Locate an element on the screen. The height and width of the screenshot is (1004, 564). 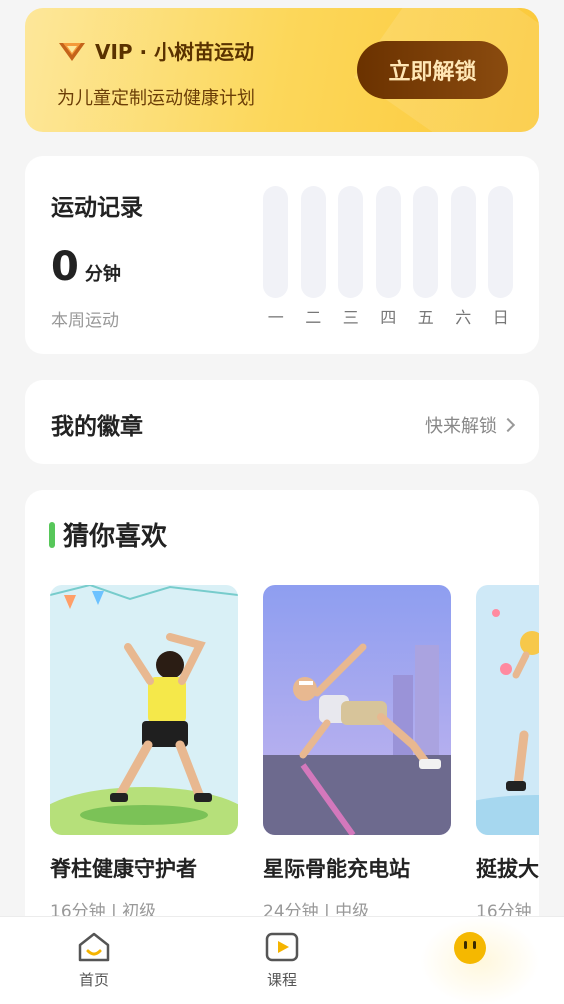
day-column: 四 is located at coordinates (389, 257).